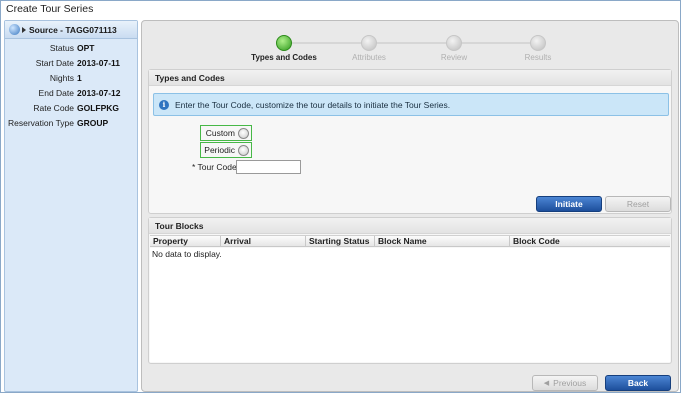  I want to click on rate-code-row: Rate Code GOLFPKG, so click(62, 109).